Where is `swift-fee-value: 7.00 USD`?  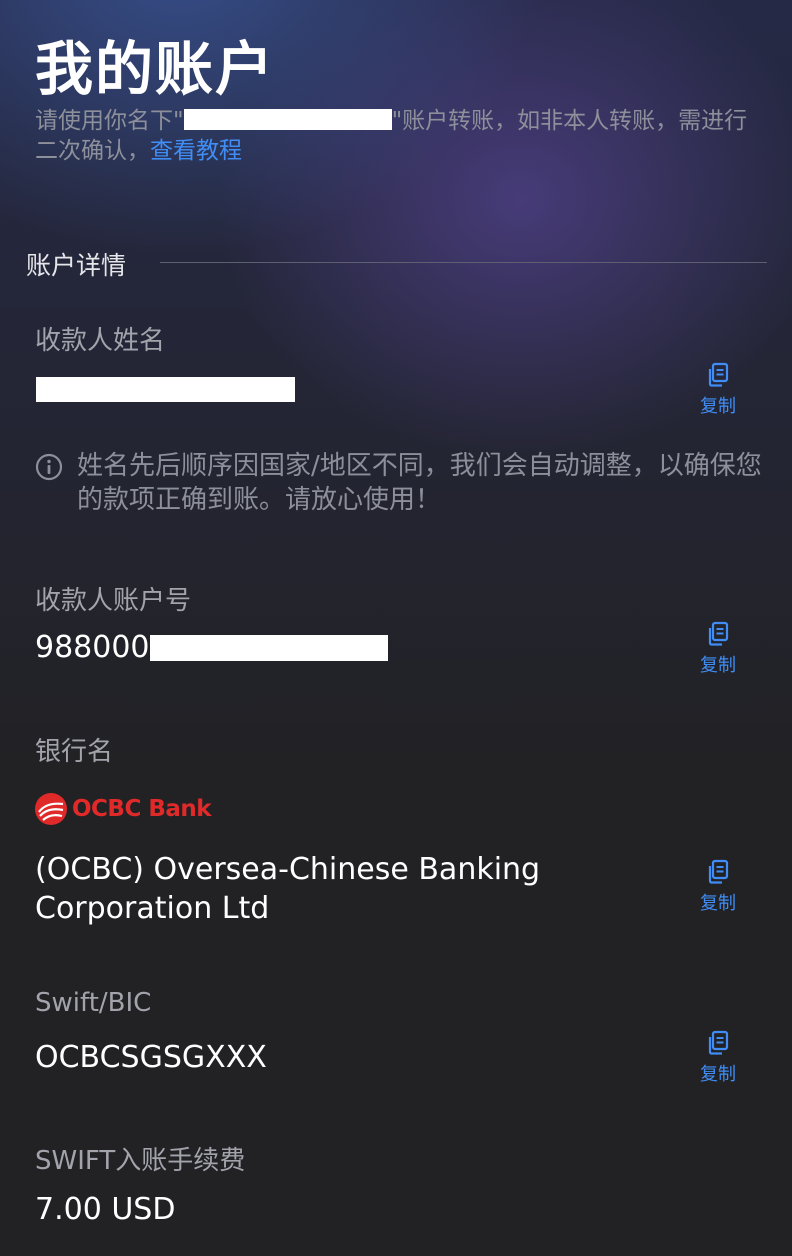 swift-fee-value: 7.00 USD is located at coordinates (105, 1209).